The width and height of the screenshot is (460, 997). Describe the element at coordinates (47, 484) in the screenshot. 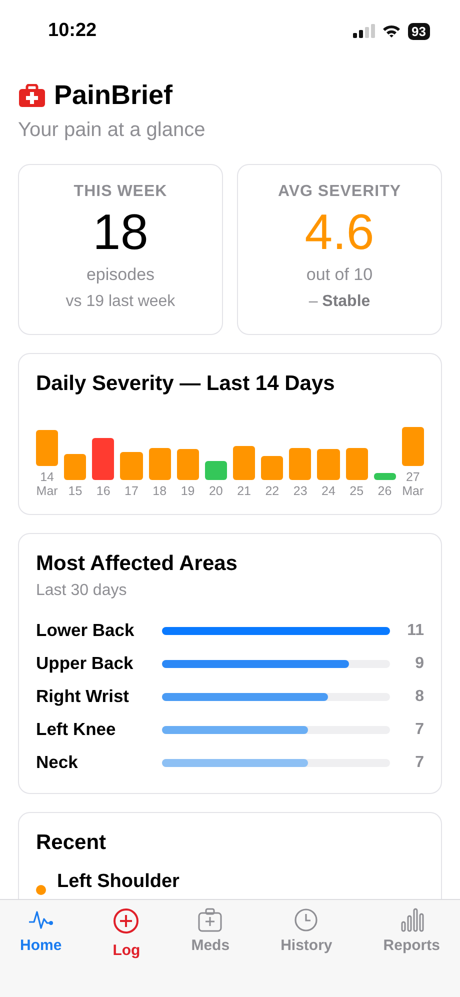

I see `day-label: 14 Mar` at that location.